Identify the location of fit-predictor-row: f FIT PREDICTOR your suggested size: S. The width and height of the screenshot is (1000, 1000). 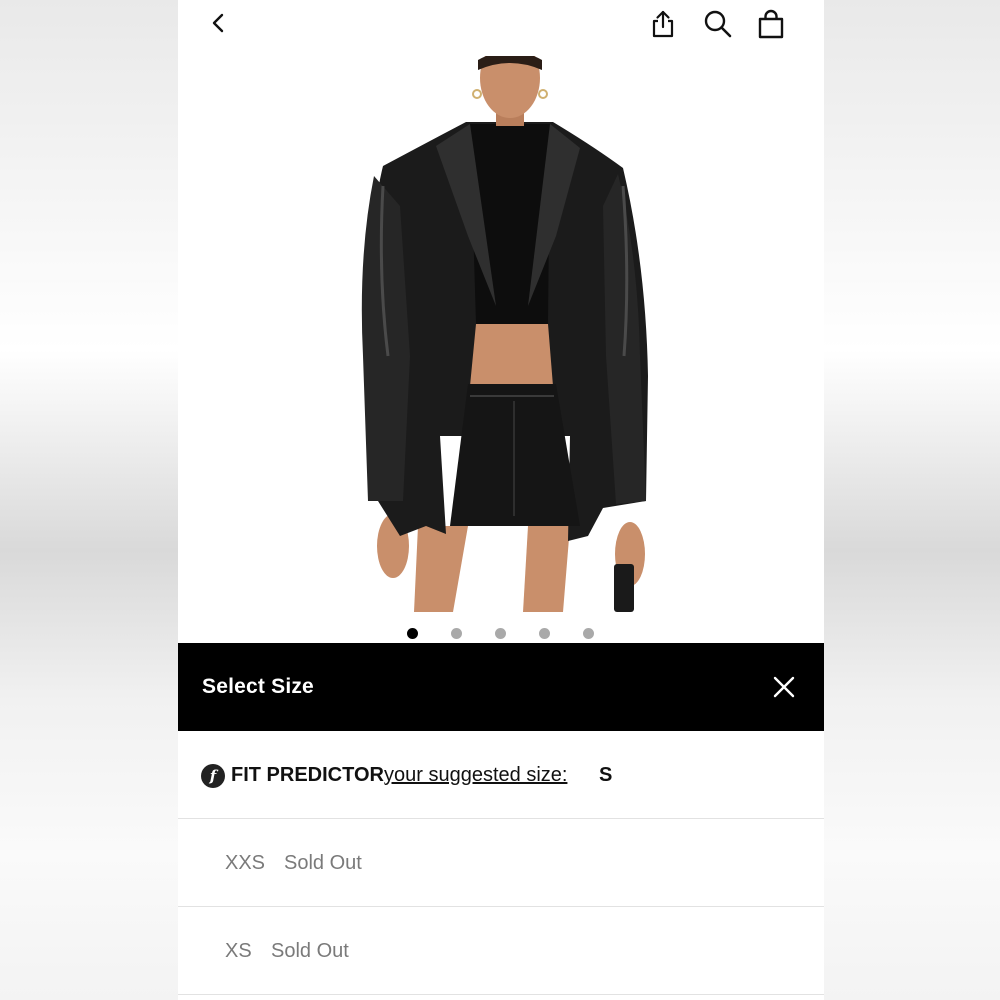
(501, 775).